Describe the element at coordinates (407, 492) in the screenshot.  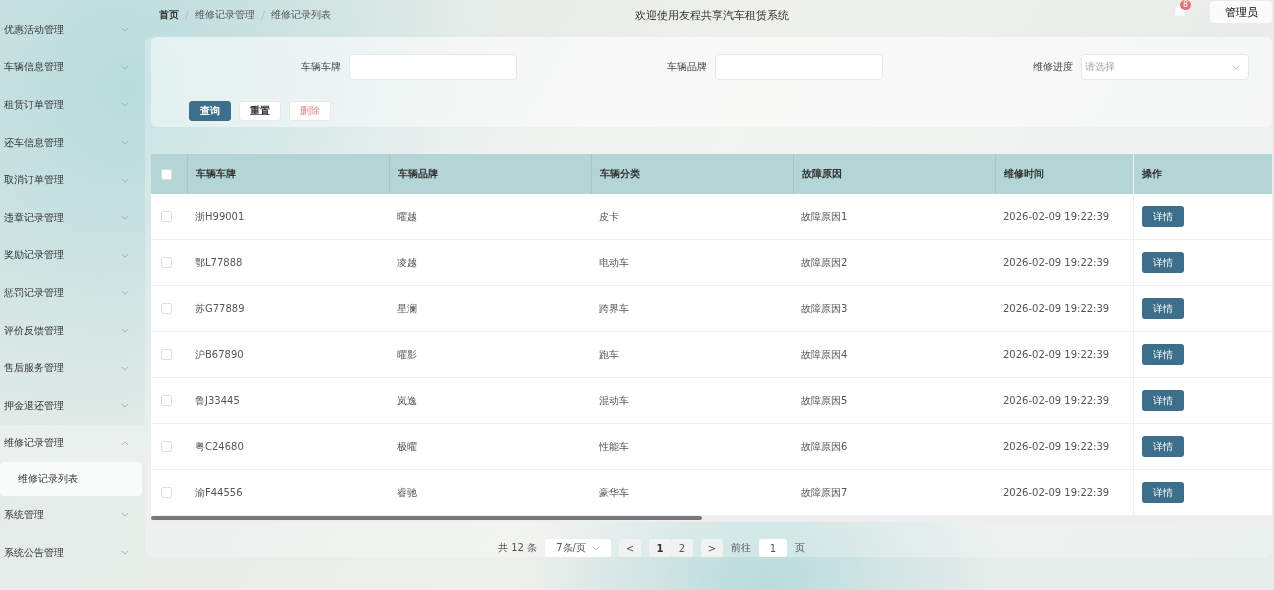
I see `table-cell: 睿驰` at that location.